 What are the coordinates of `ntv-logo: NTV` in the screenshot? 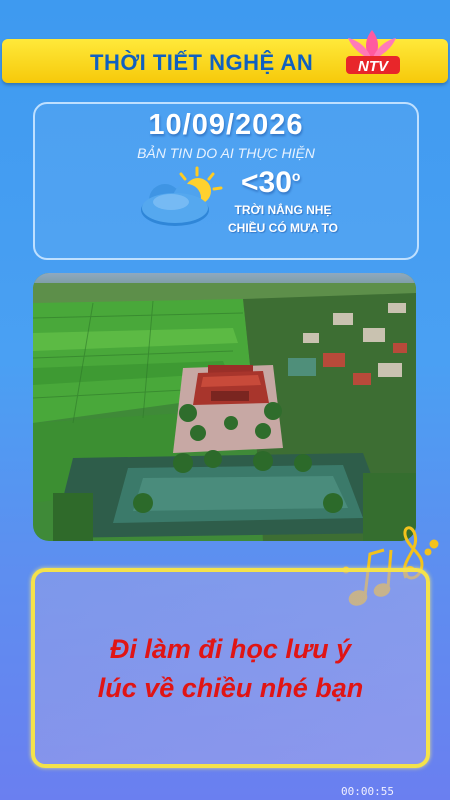 It's located at (373, 52).